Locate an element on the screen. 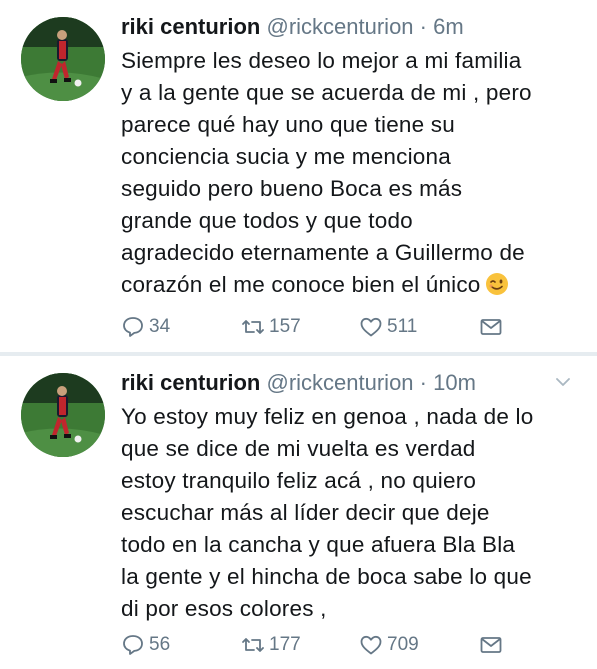 The width and height of the screenshot is (597, 669). tweet-line: corazón el me conoce bien el único is located at coordinates (301, 284).